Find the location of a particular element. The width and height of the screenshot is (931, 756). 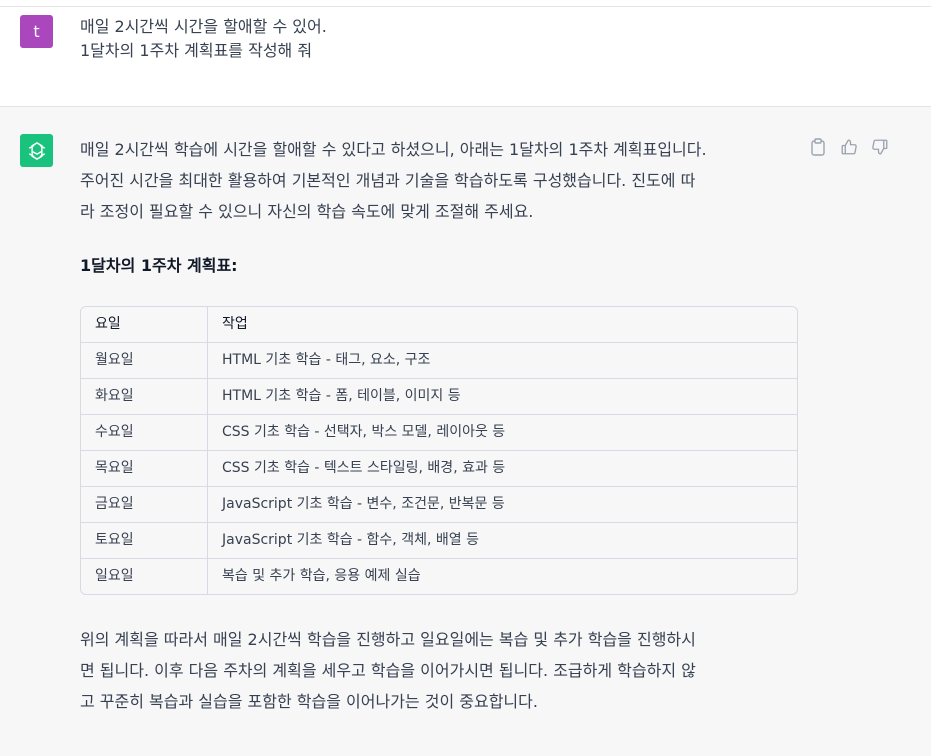

table-row: 토요일 JavaScript 기초 학습 - 함수, 객체, 배열 등 is located at coordinates (439, 540).